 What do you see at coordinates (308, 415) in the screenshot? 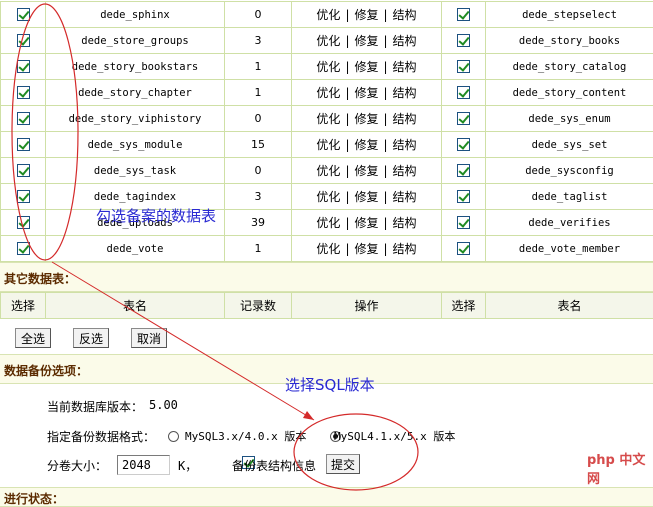
I see `arrow-head-mark` at bounding box center [308, 415].